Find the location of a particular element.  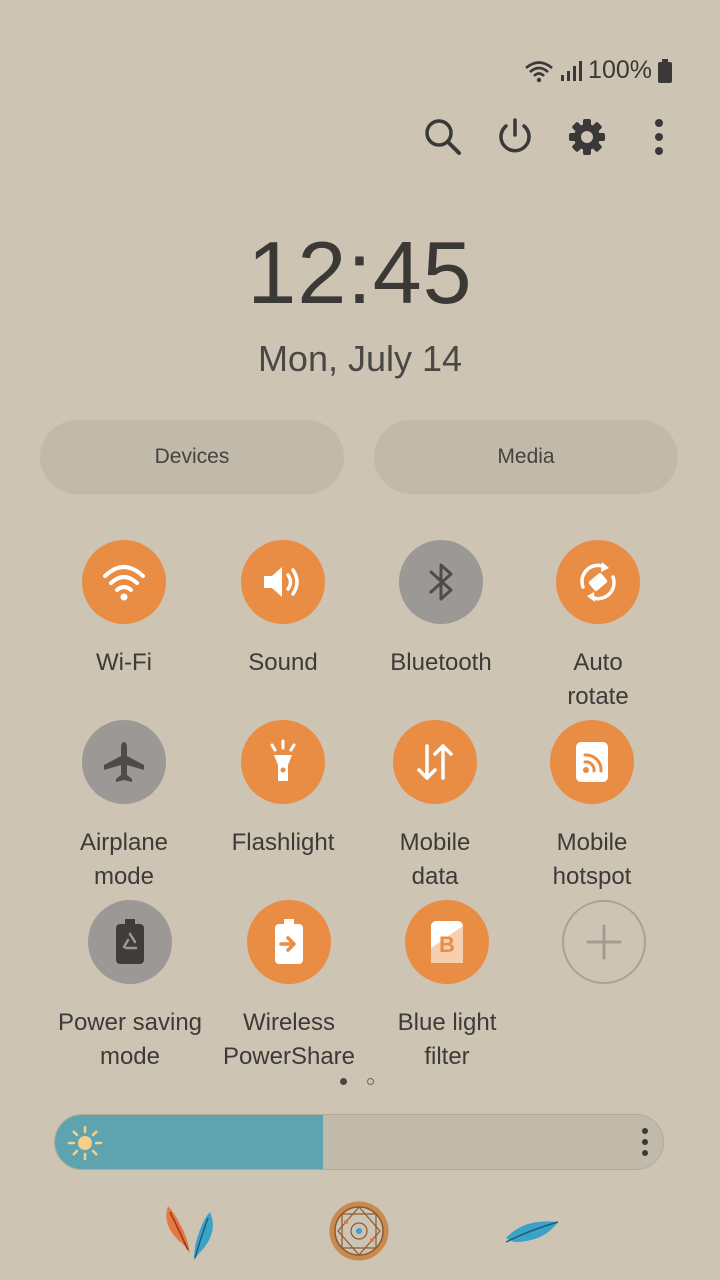

quick-panel-toolbar is located at coordinates (551, 137).